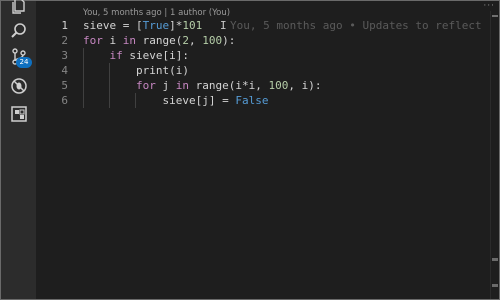 The width and height of the screenshot is (500, 300). I want to click on search-icon, so click(19, 31).